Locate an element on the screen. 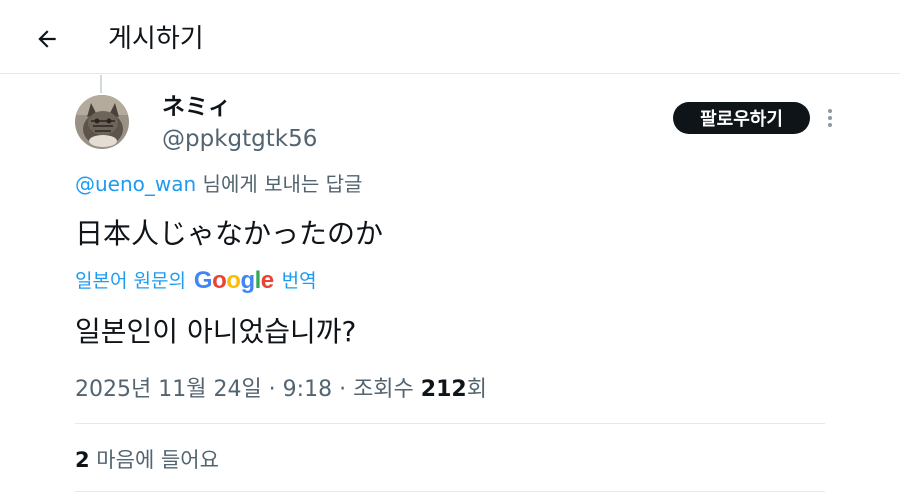 The width and height of the screenshot is (900, 494). back-button is located at coordinates (47, 39).